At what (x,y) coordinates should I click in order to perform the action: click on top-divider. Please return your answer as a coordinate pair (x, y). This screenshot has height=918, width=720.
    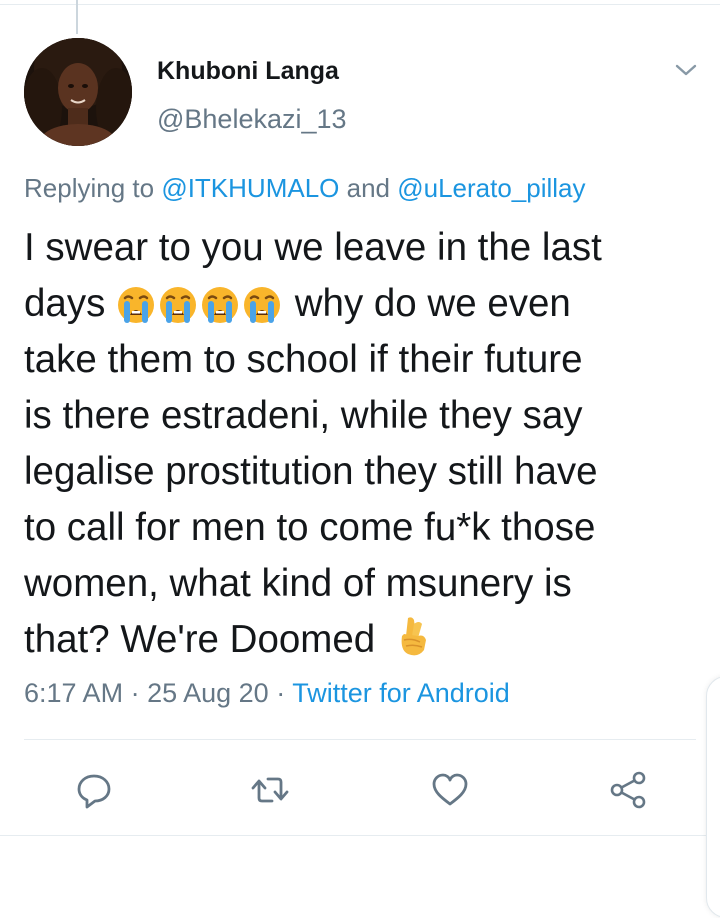
    Looking at the image, I should click on (360, 4).